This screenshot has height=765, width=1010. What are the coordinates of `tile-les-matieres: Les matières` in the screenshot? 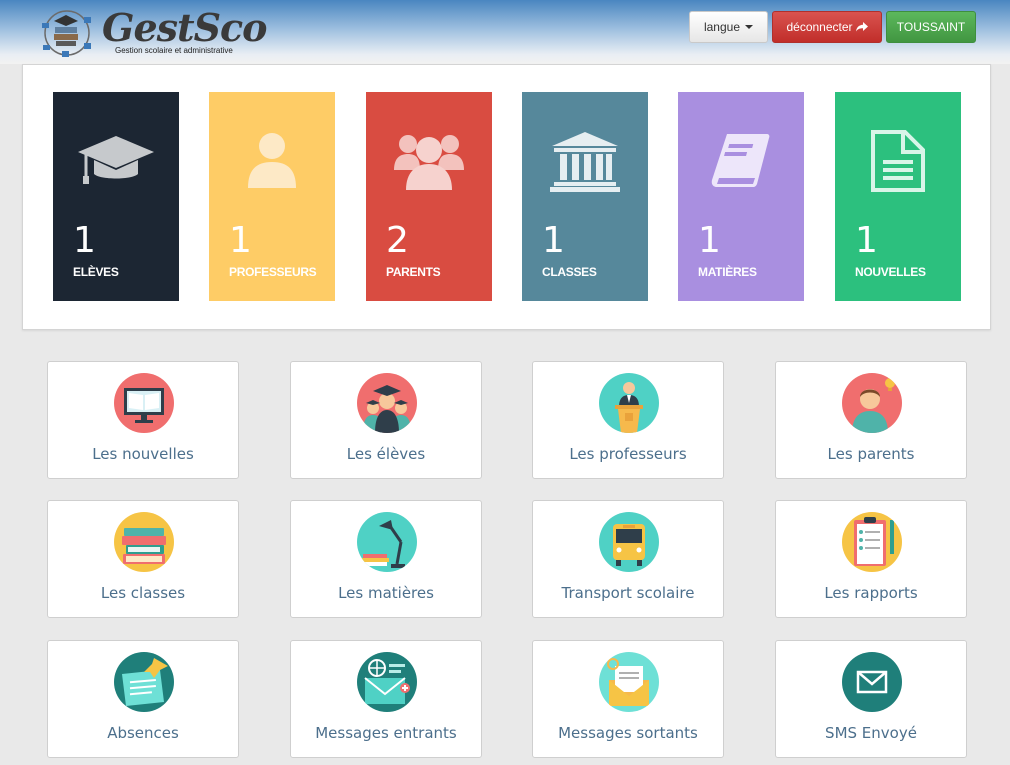 It's located at (386, 559).